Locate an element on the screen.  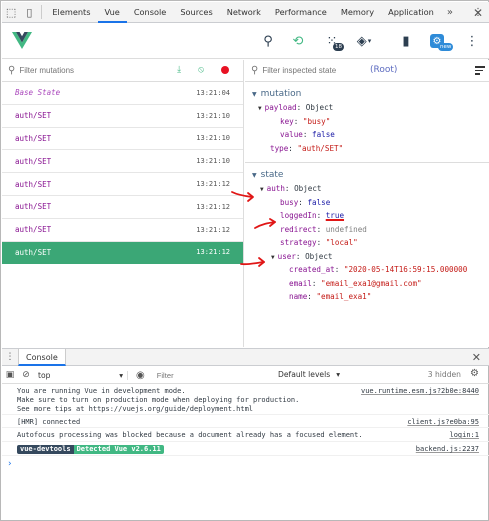
console-message-text: [HMR] connected is located at coordinates (49, 422).